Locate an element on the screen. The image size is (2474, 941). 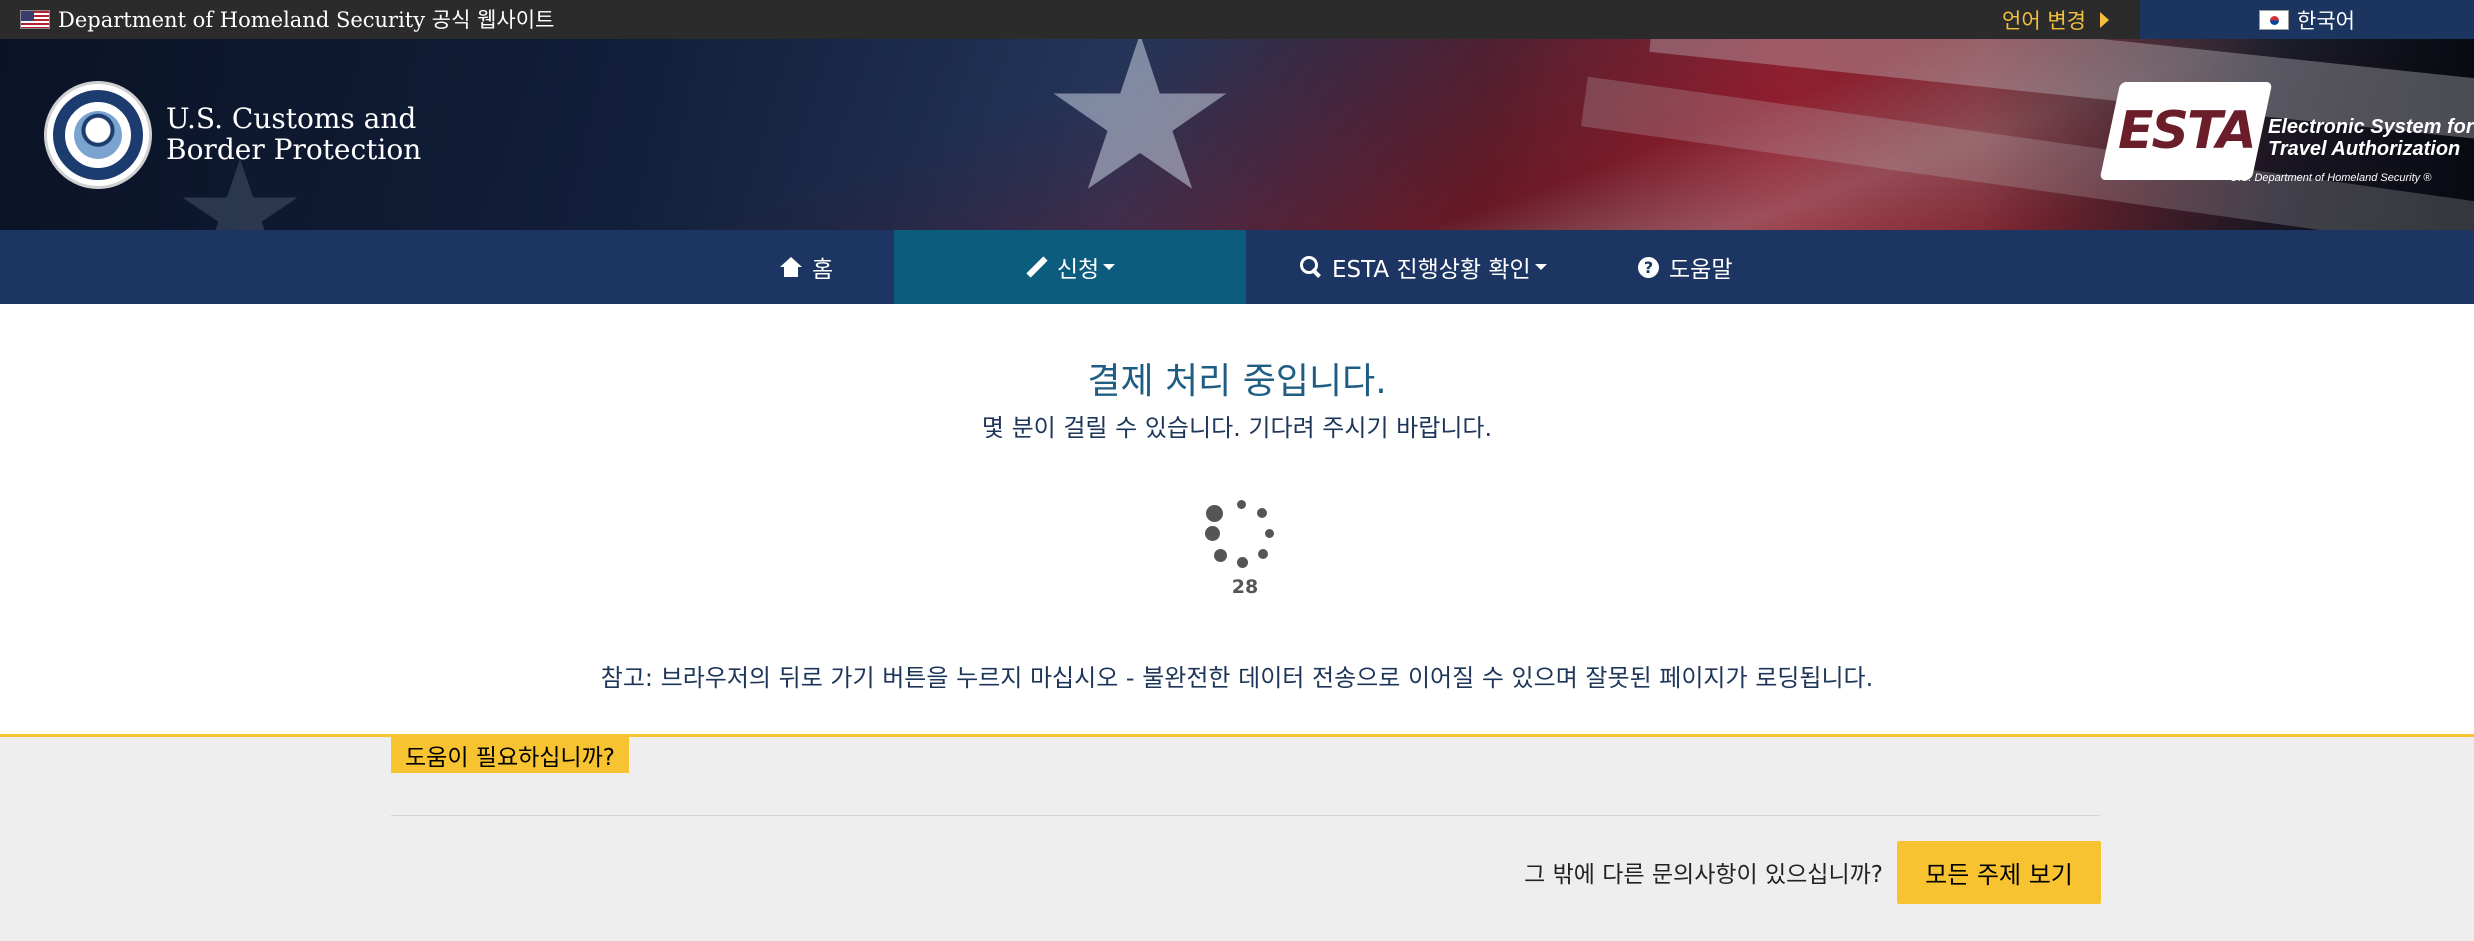
main-nav: 홈 신청 ESTA 진행상황 확인 ? 도움말 is located at coordinates (1237, 267).